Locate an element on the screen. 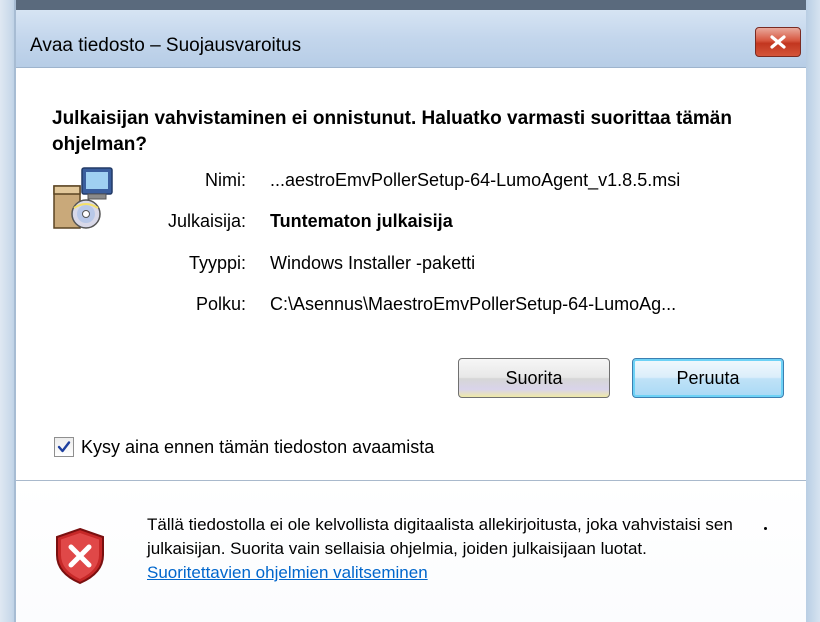 The width and height of the screenshot is (820, 622). field-publisher-row: Julkaisija: Tuntematon julkaisija is located at coordinates (411, 221).